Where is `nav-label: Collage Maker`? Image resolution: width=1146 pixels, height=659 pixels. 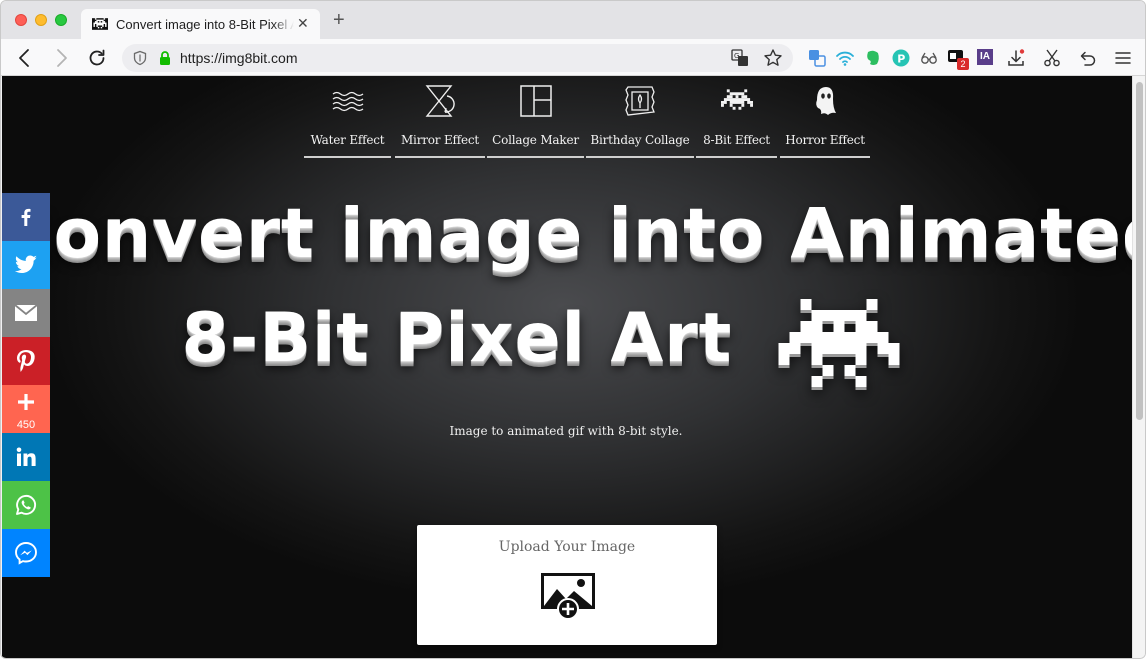
nav-label: Collage Maker is located at coordinates (535, 140).